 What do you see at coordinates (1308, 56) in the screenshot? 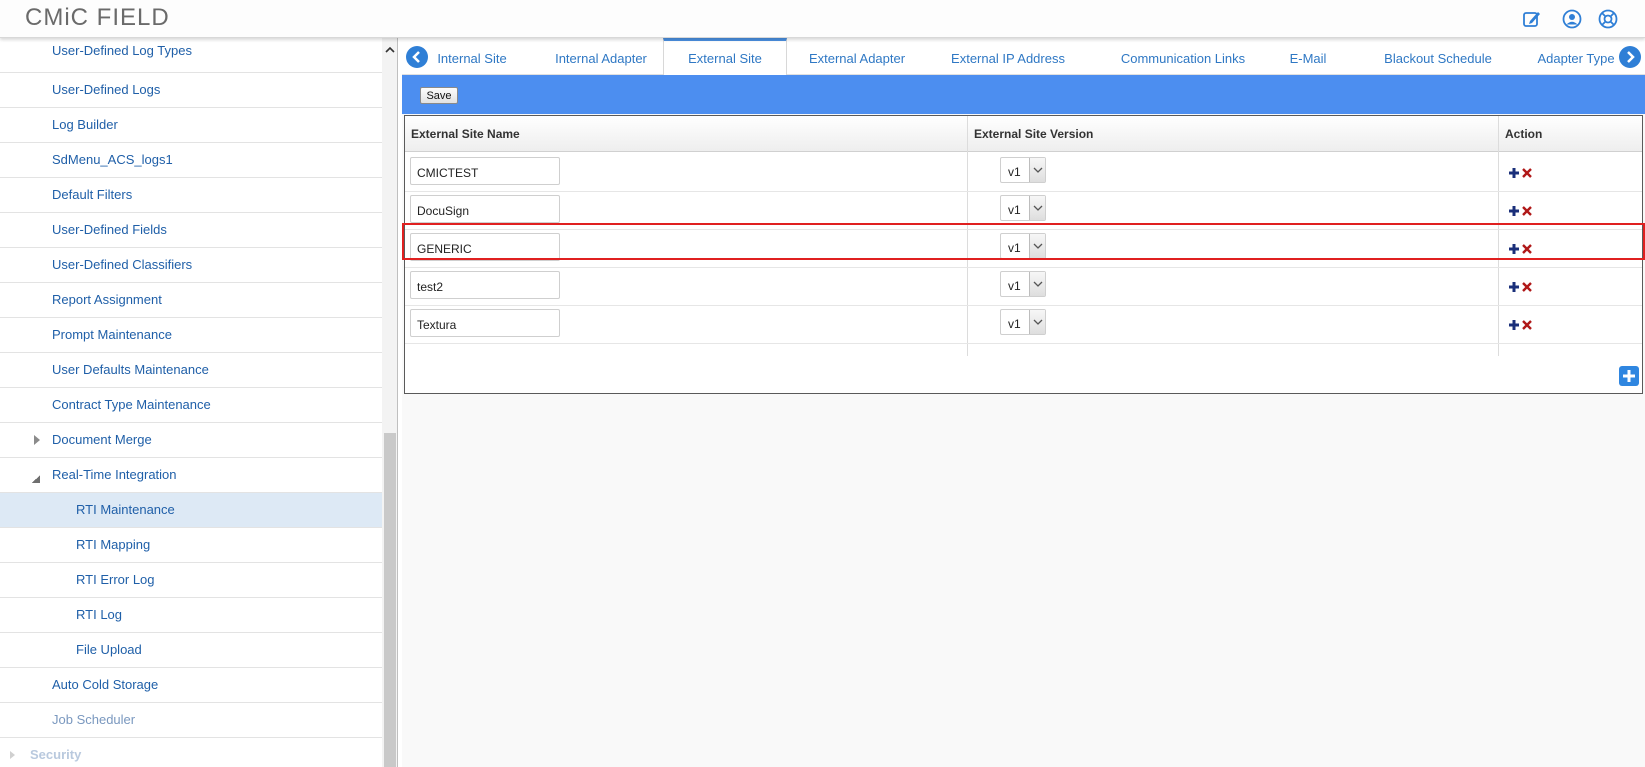
I see `tab-e-mail: E-Mail` at bounding box center [1308, 56].